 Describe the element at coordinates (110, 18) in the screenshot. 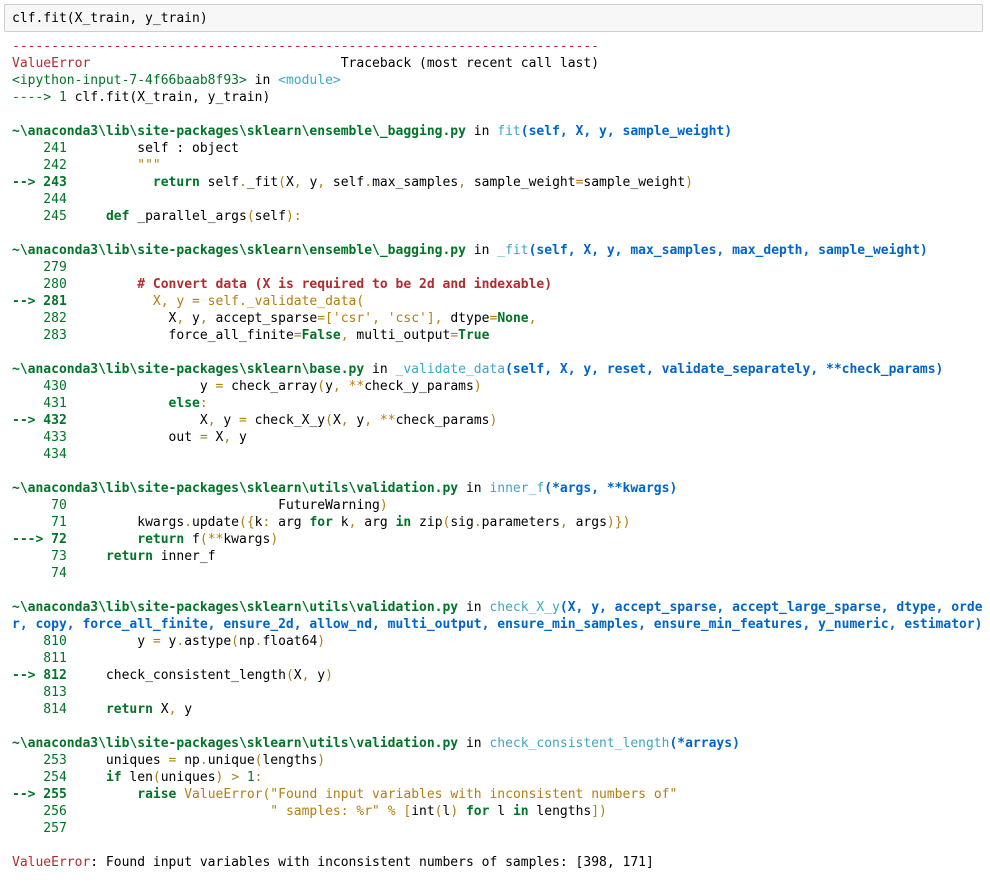

I see `input-code: clf.fit(X_train, y_train)` at that location.